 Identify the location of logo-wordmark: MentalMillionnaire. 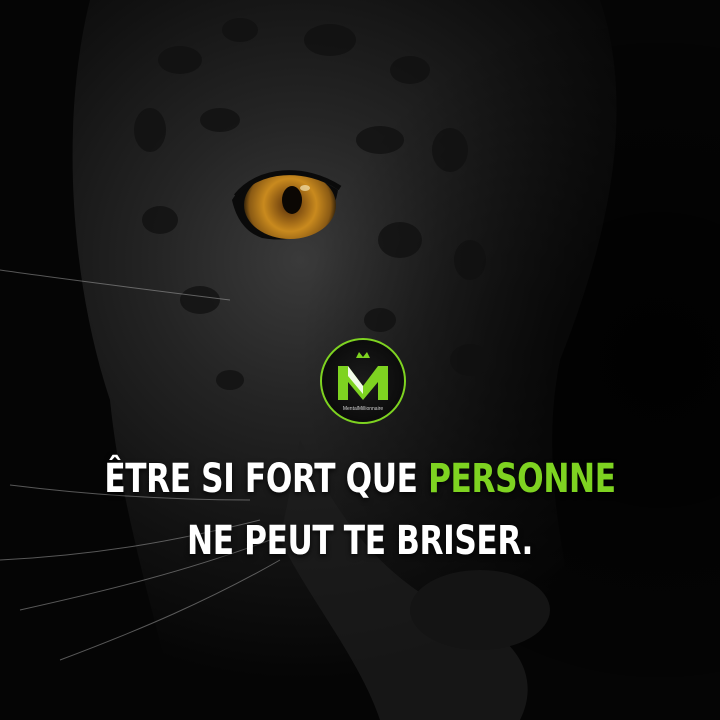
(363, 409).